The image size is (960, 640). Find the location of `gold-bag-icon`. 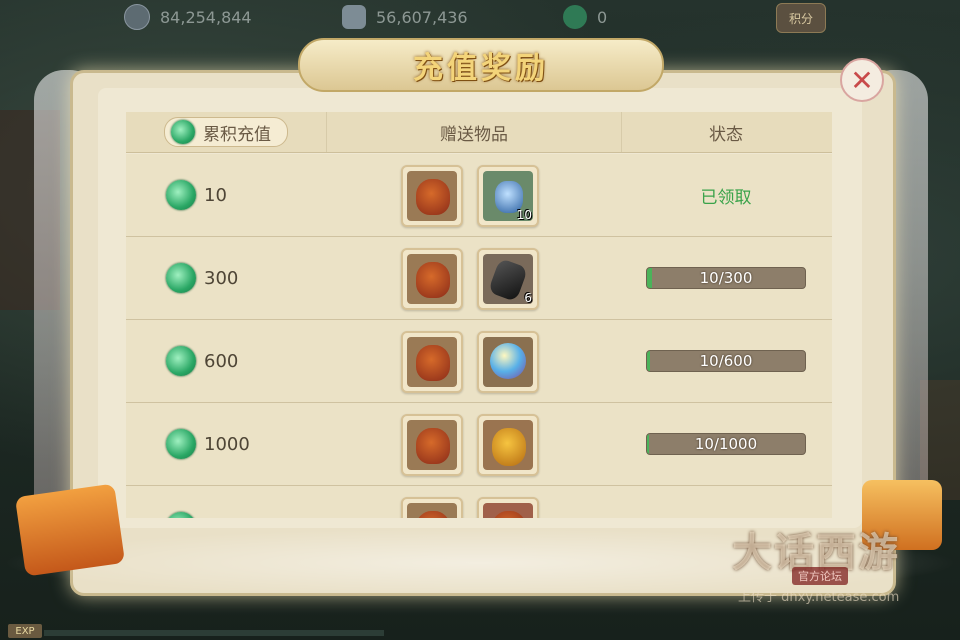

gold-bag-icon is located at coordinates (509, 447).